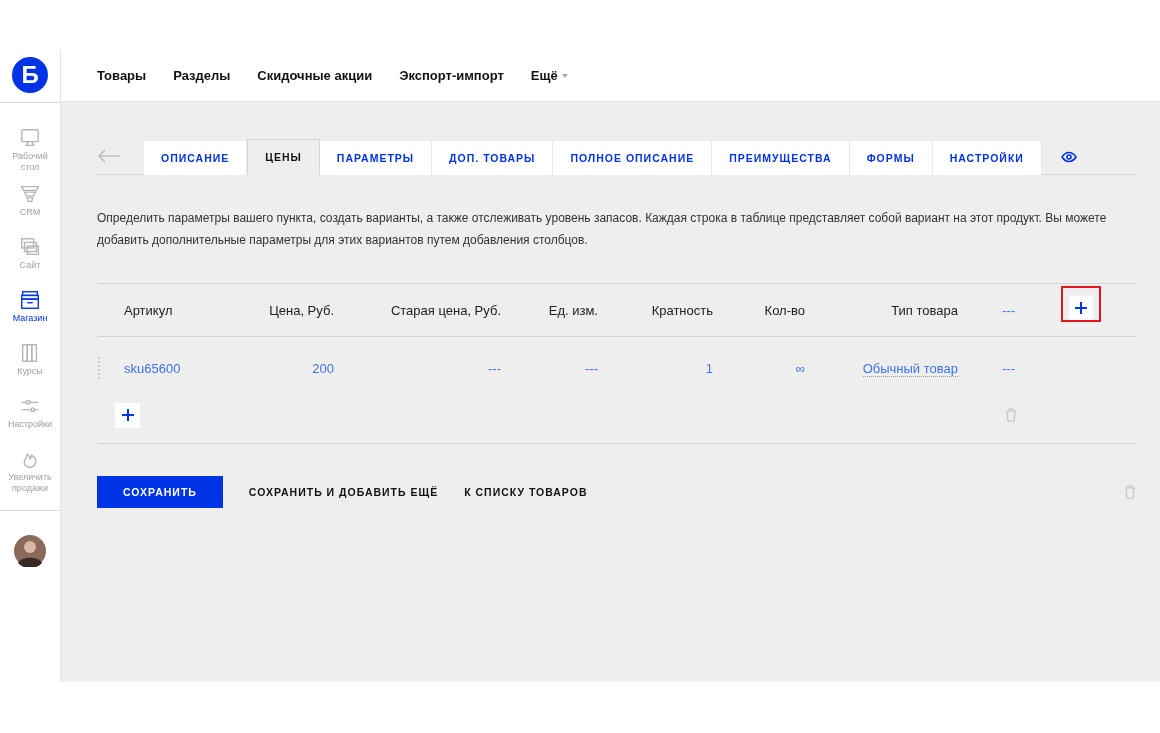 The image size is (1160, 733). I want to click on sidebar-item: Магазин, so click(30, 310).